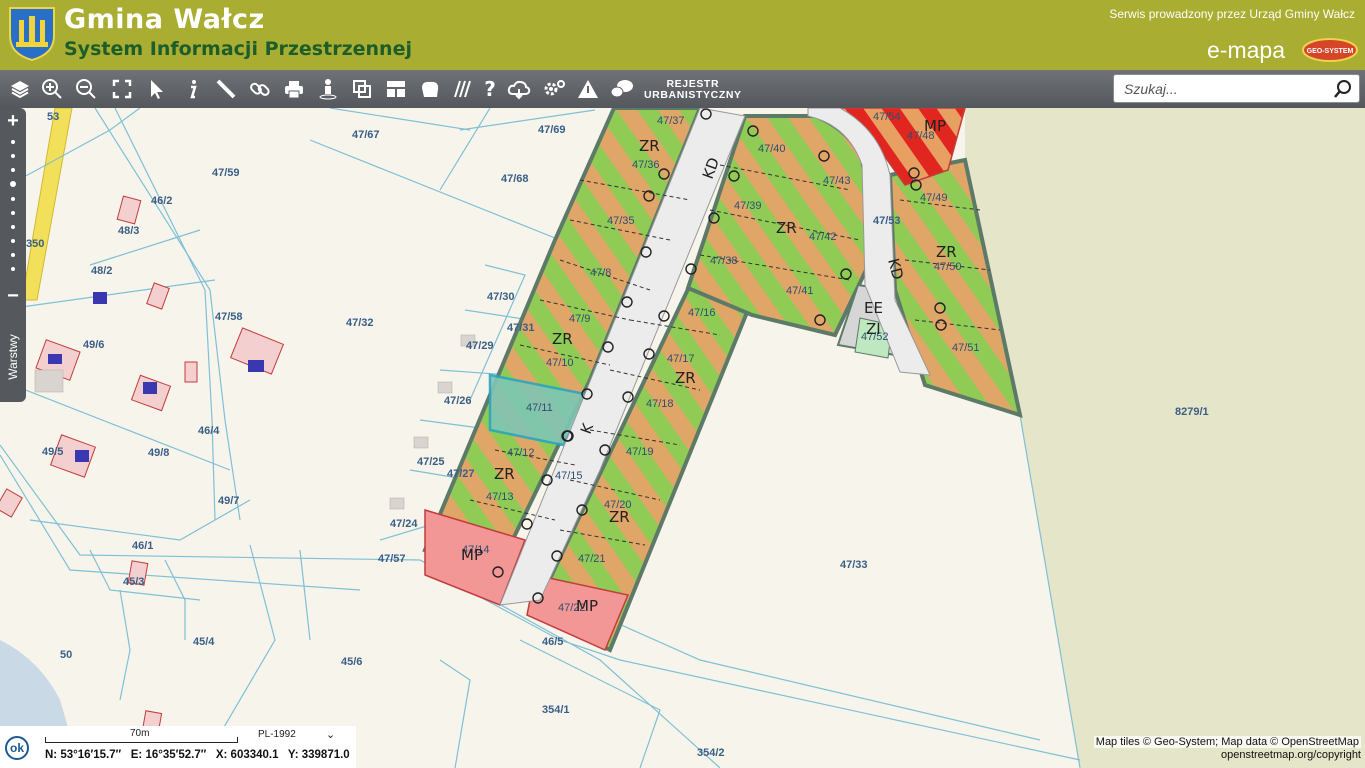 This screenshot has width=1365, height=768. What do you see at coordinates (128, 231) in the screenshot?
I see `parcel-label: 48/3` at bounding box center [128, 231].